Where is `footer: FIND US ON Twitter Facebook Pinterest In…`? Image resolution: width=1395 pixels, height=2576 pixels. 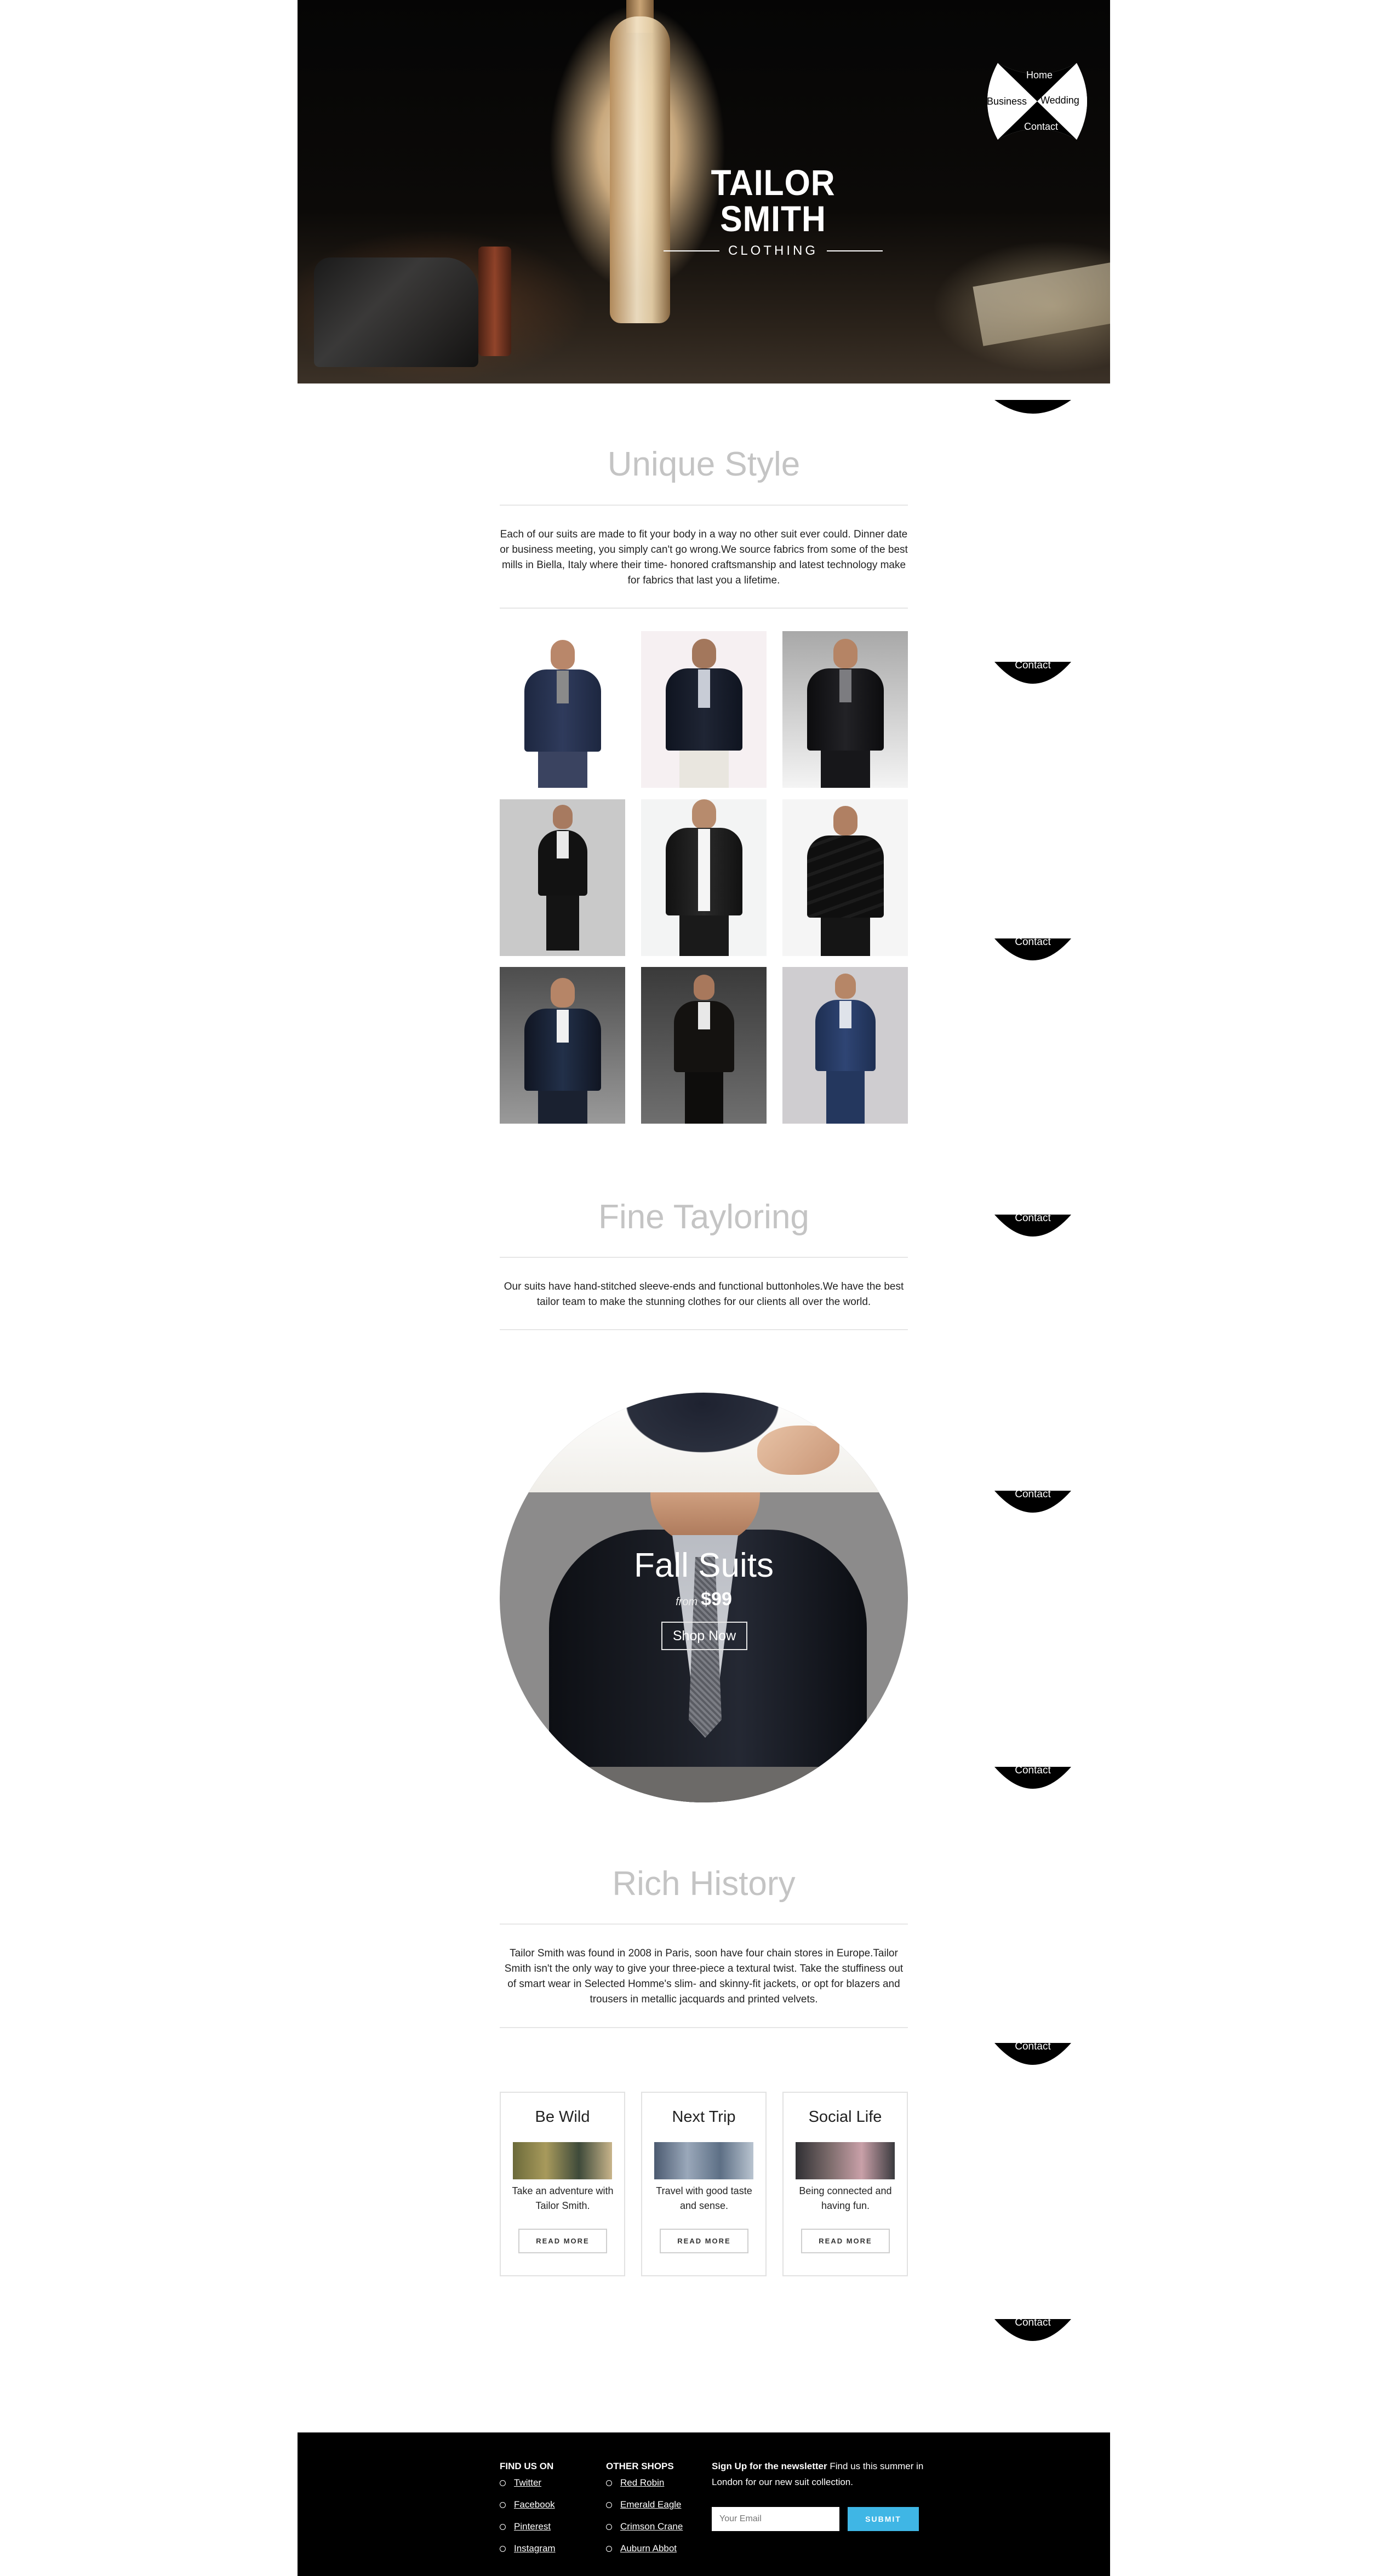
footer: FIND US ON Twitter Facebook Pinterest In… is located at coordinates (704, 2504).